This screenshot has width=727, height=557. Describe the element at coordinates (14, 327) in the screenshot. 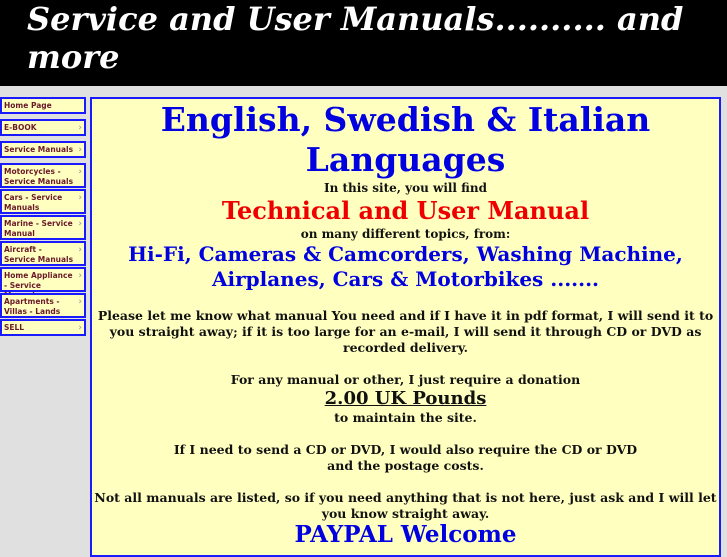

I see `nav-item-label: SELL` at that location.